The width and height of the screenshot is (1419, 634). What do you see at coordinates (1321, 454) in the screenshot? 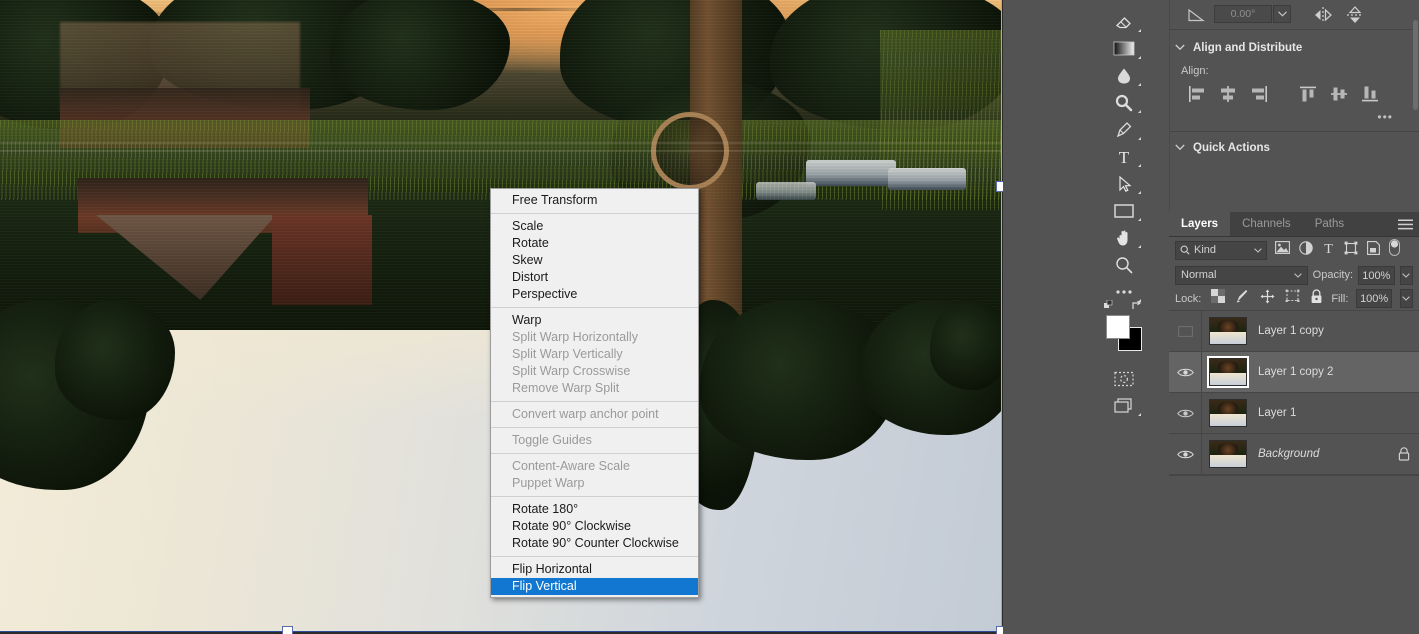
I see `layer-name: Background` at bounding box center [1321, 454].